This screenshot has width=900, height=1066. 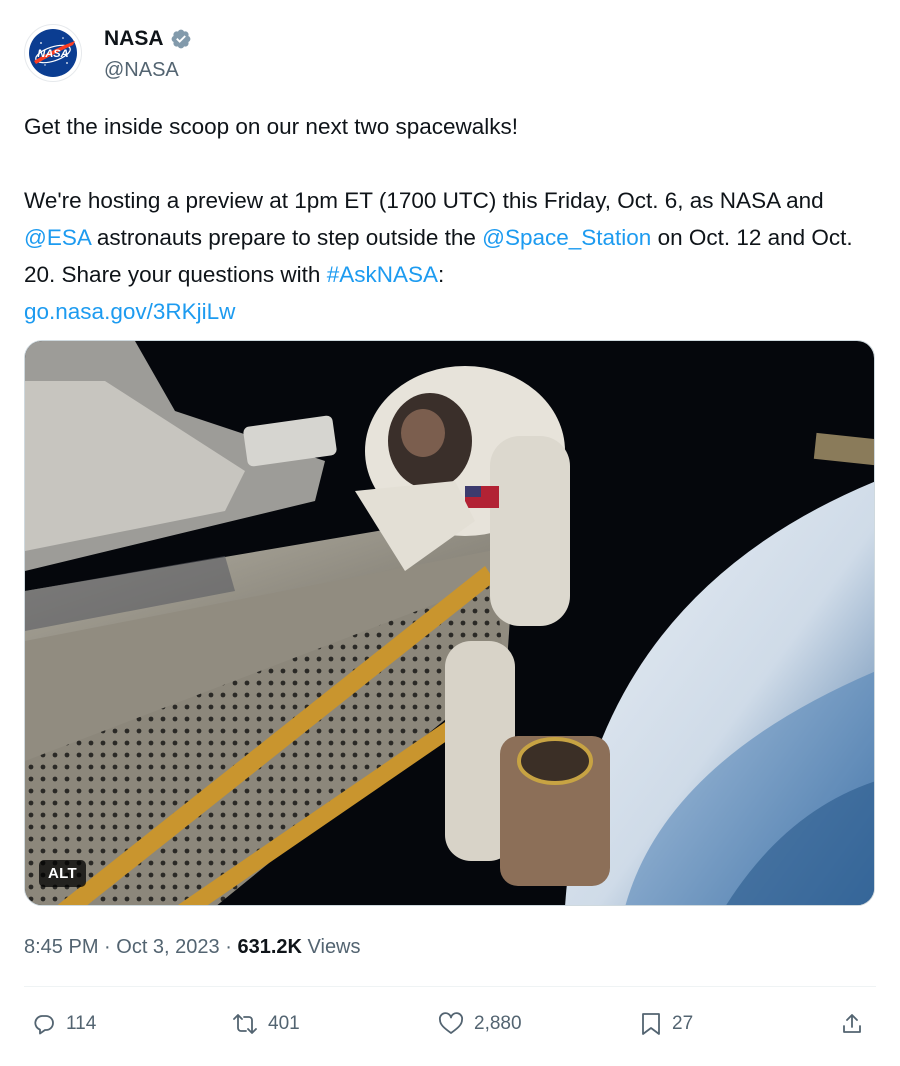 I want to click on alt-text-badge: ALT, so click(x=62, y=873).